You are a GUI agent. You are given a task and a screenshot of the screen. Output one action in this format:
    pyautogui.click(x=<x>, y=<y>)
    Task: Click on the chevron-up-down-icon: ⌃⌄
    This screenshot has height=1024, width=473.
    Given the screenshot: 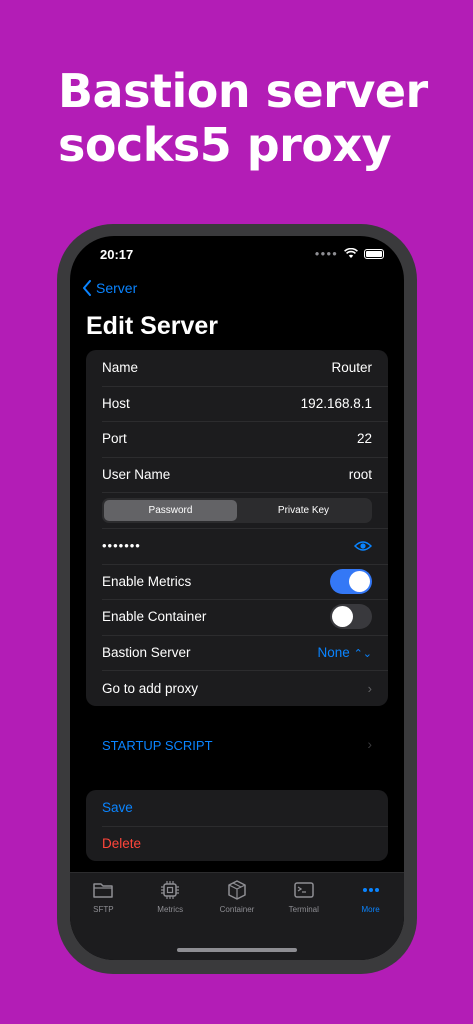 What is the action you would take?
    pyautogui.click(x=362, y=654)
    